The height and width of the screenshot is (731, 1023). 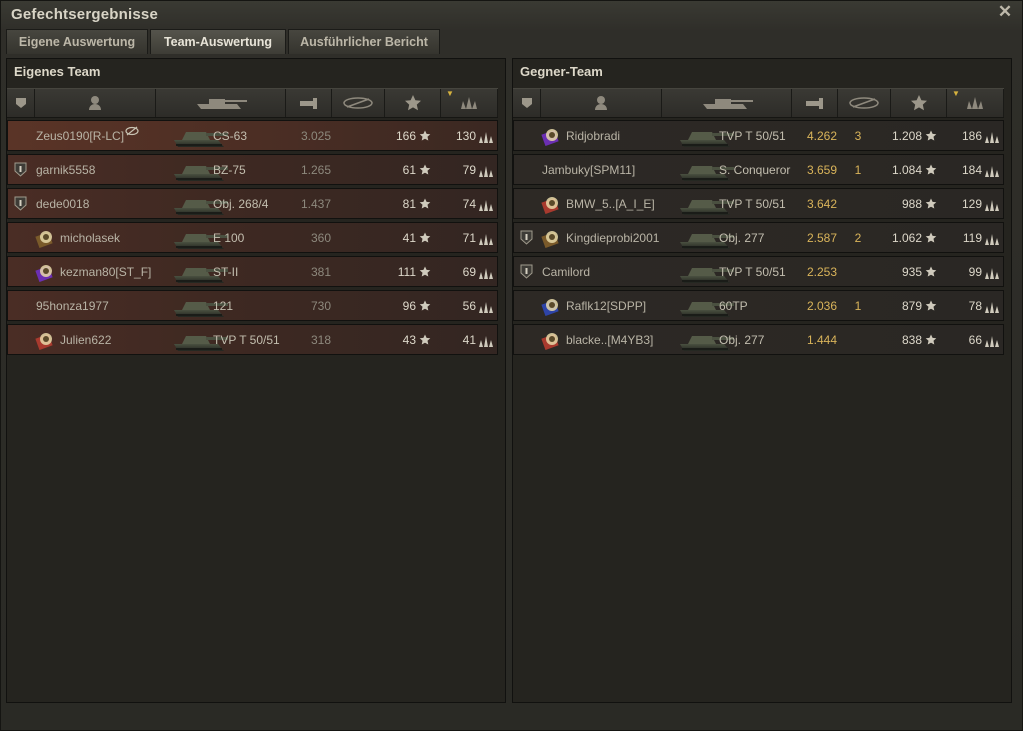 I want to click on table-row: garnik5558 BZ-75 1.265 61 79, so click(x=252, y=169).